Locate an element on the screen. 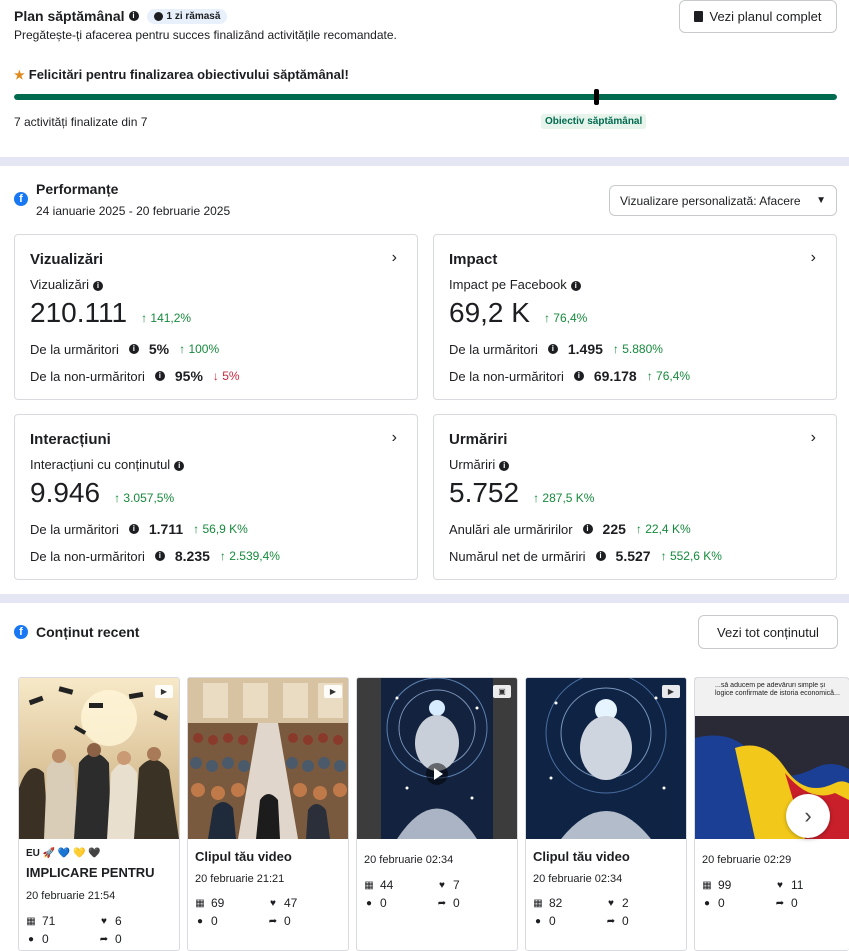 Image resolution: width=849 pixels, height=951 pixels. row-delta: ↑ 552,6 K% is located at coordinates (691, 556).